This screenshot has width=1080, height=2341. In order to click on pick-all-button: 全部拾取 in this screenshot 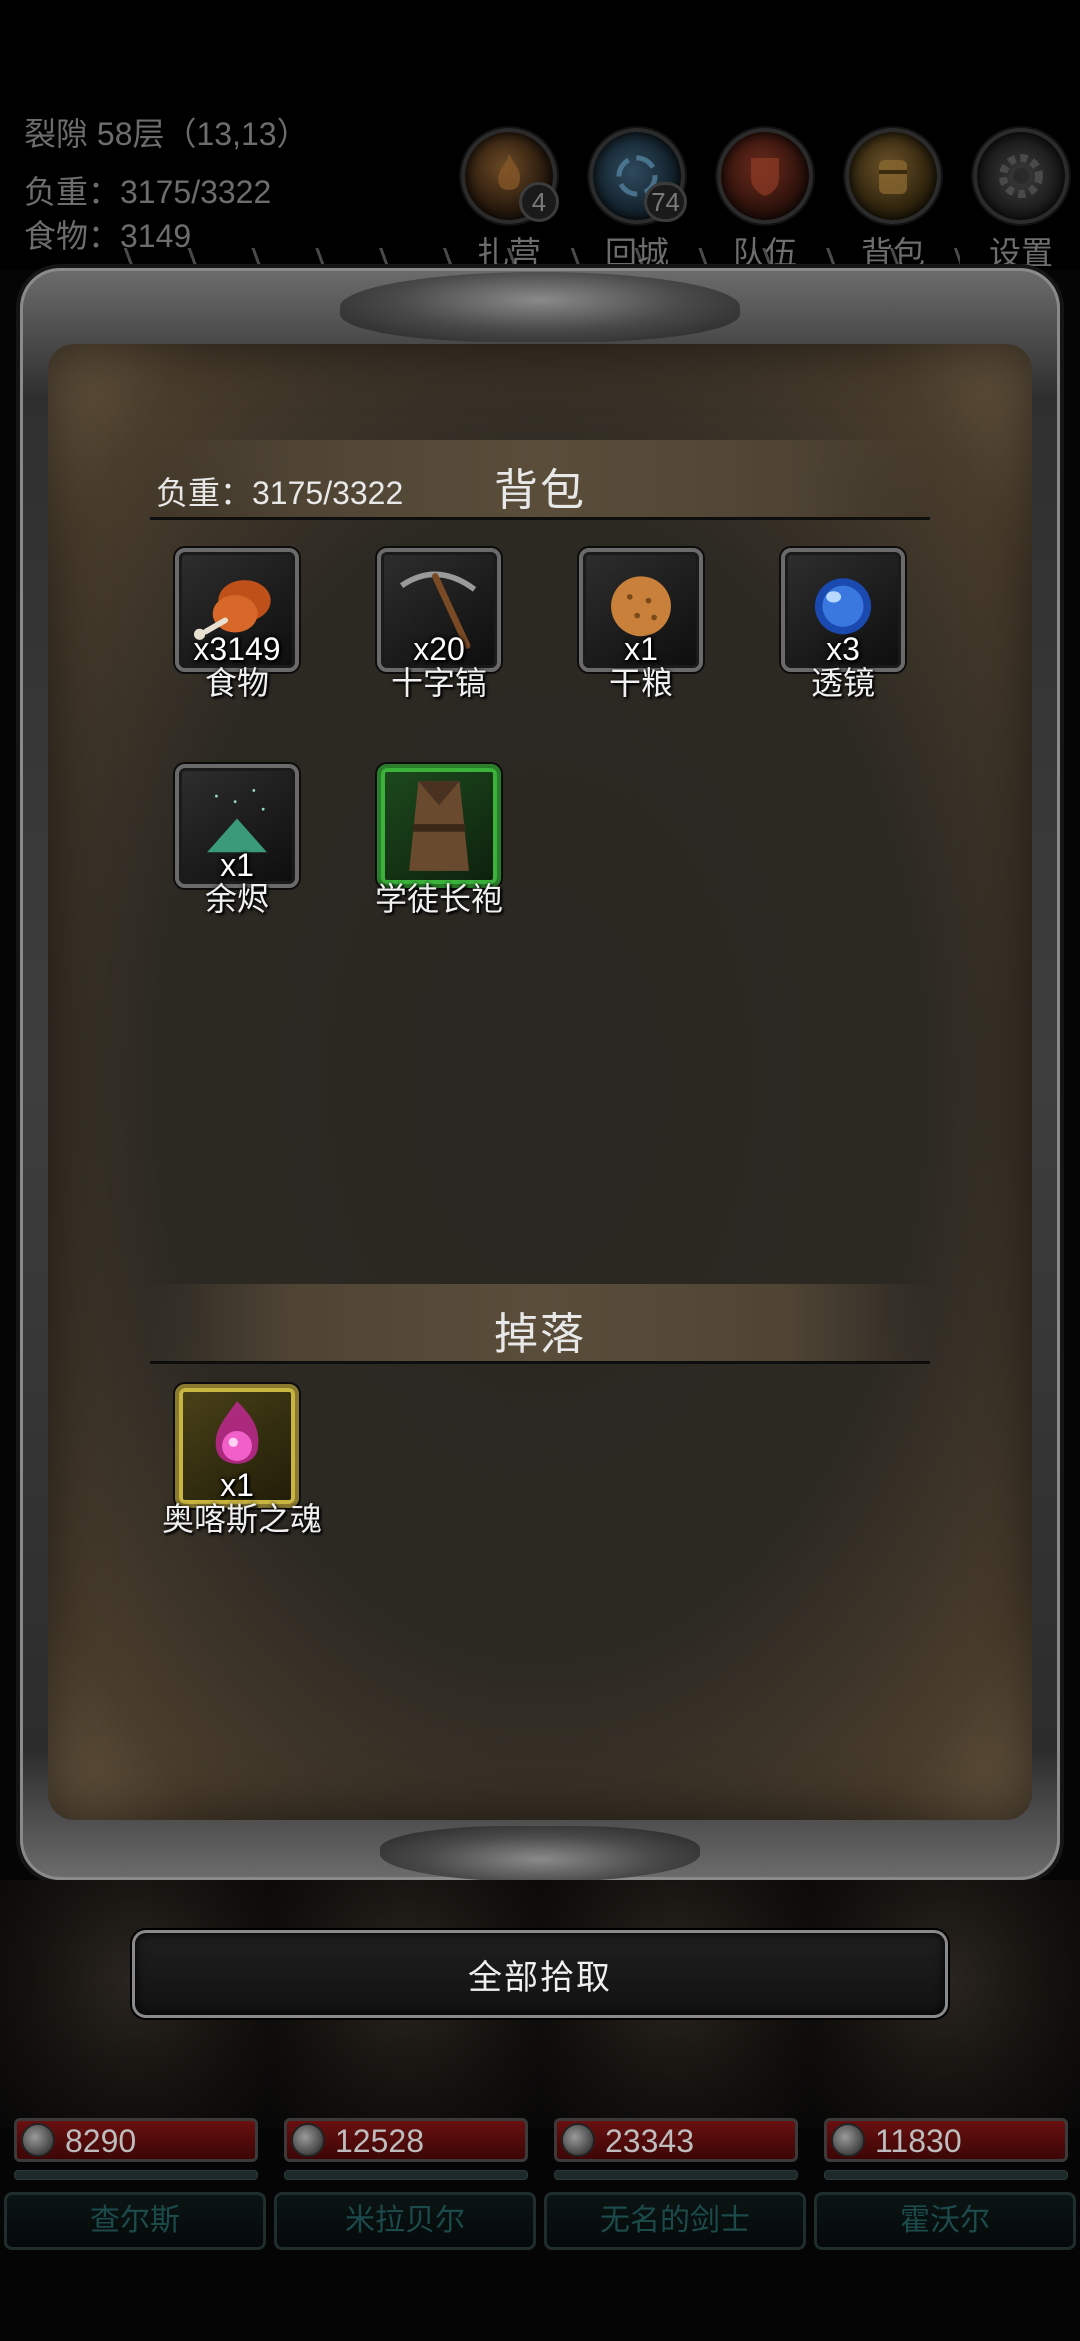, I will do `click(540, 1974)`.